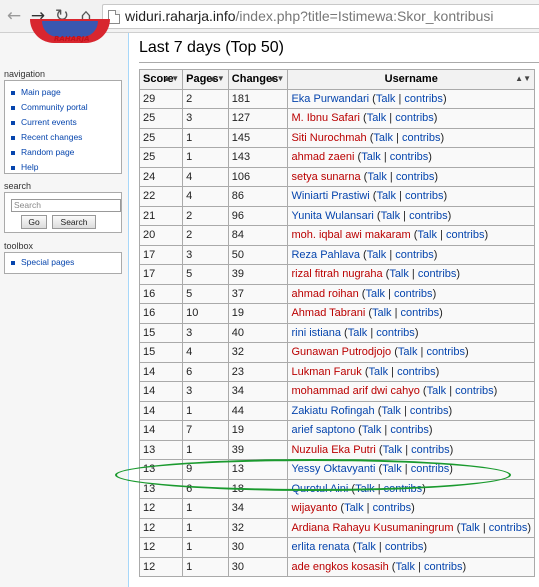 The image size is (539, 587). What do you see at coordinates (258, 79) in the screenshot?
I see `column-header-changes: Changes ▲▼` at bounding box center [258, 79].